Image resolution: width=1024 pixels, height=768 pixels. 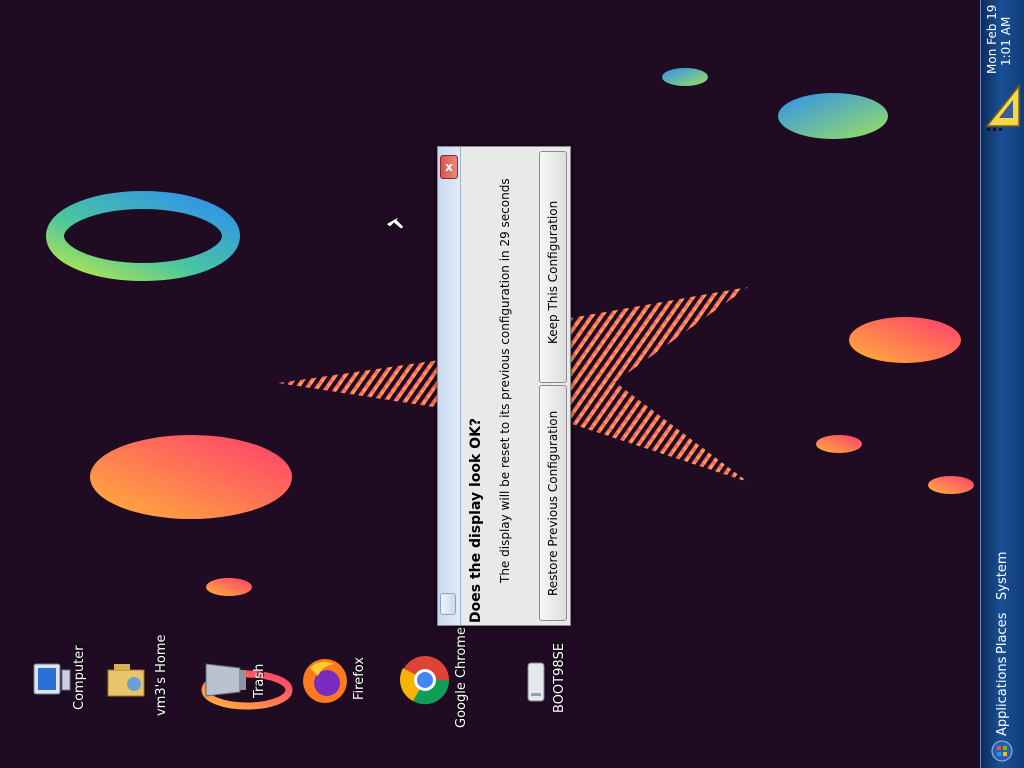 I want to click on start-logo-icon, so click(x=1002, y=751).